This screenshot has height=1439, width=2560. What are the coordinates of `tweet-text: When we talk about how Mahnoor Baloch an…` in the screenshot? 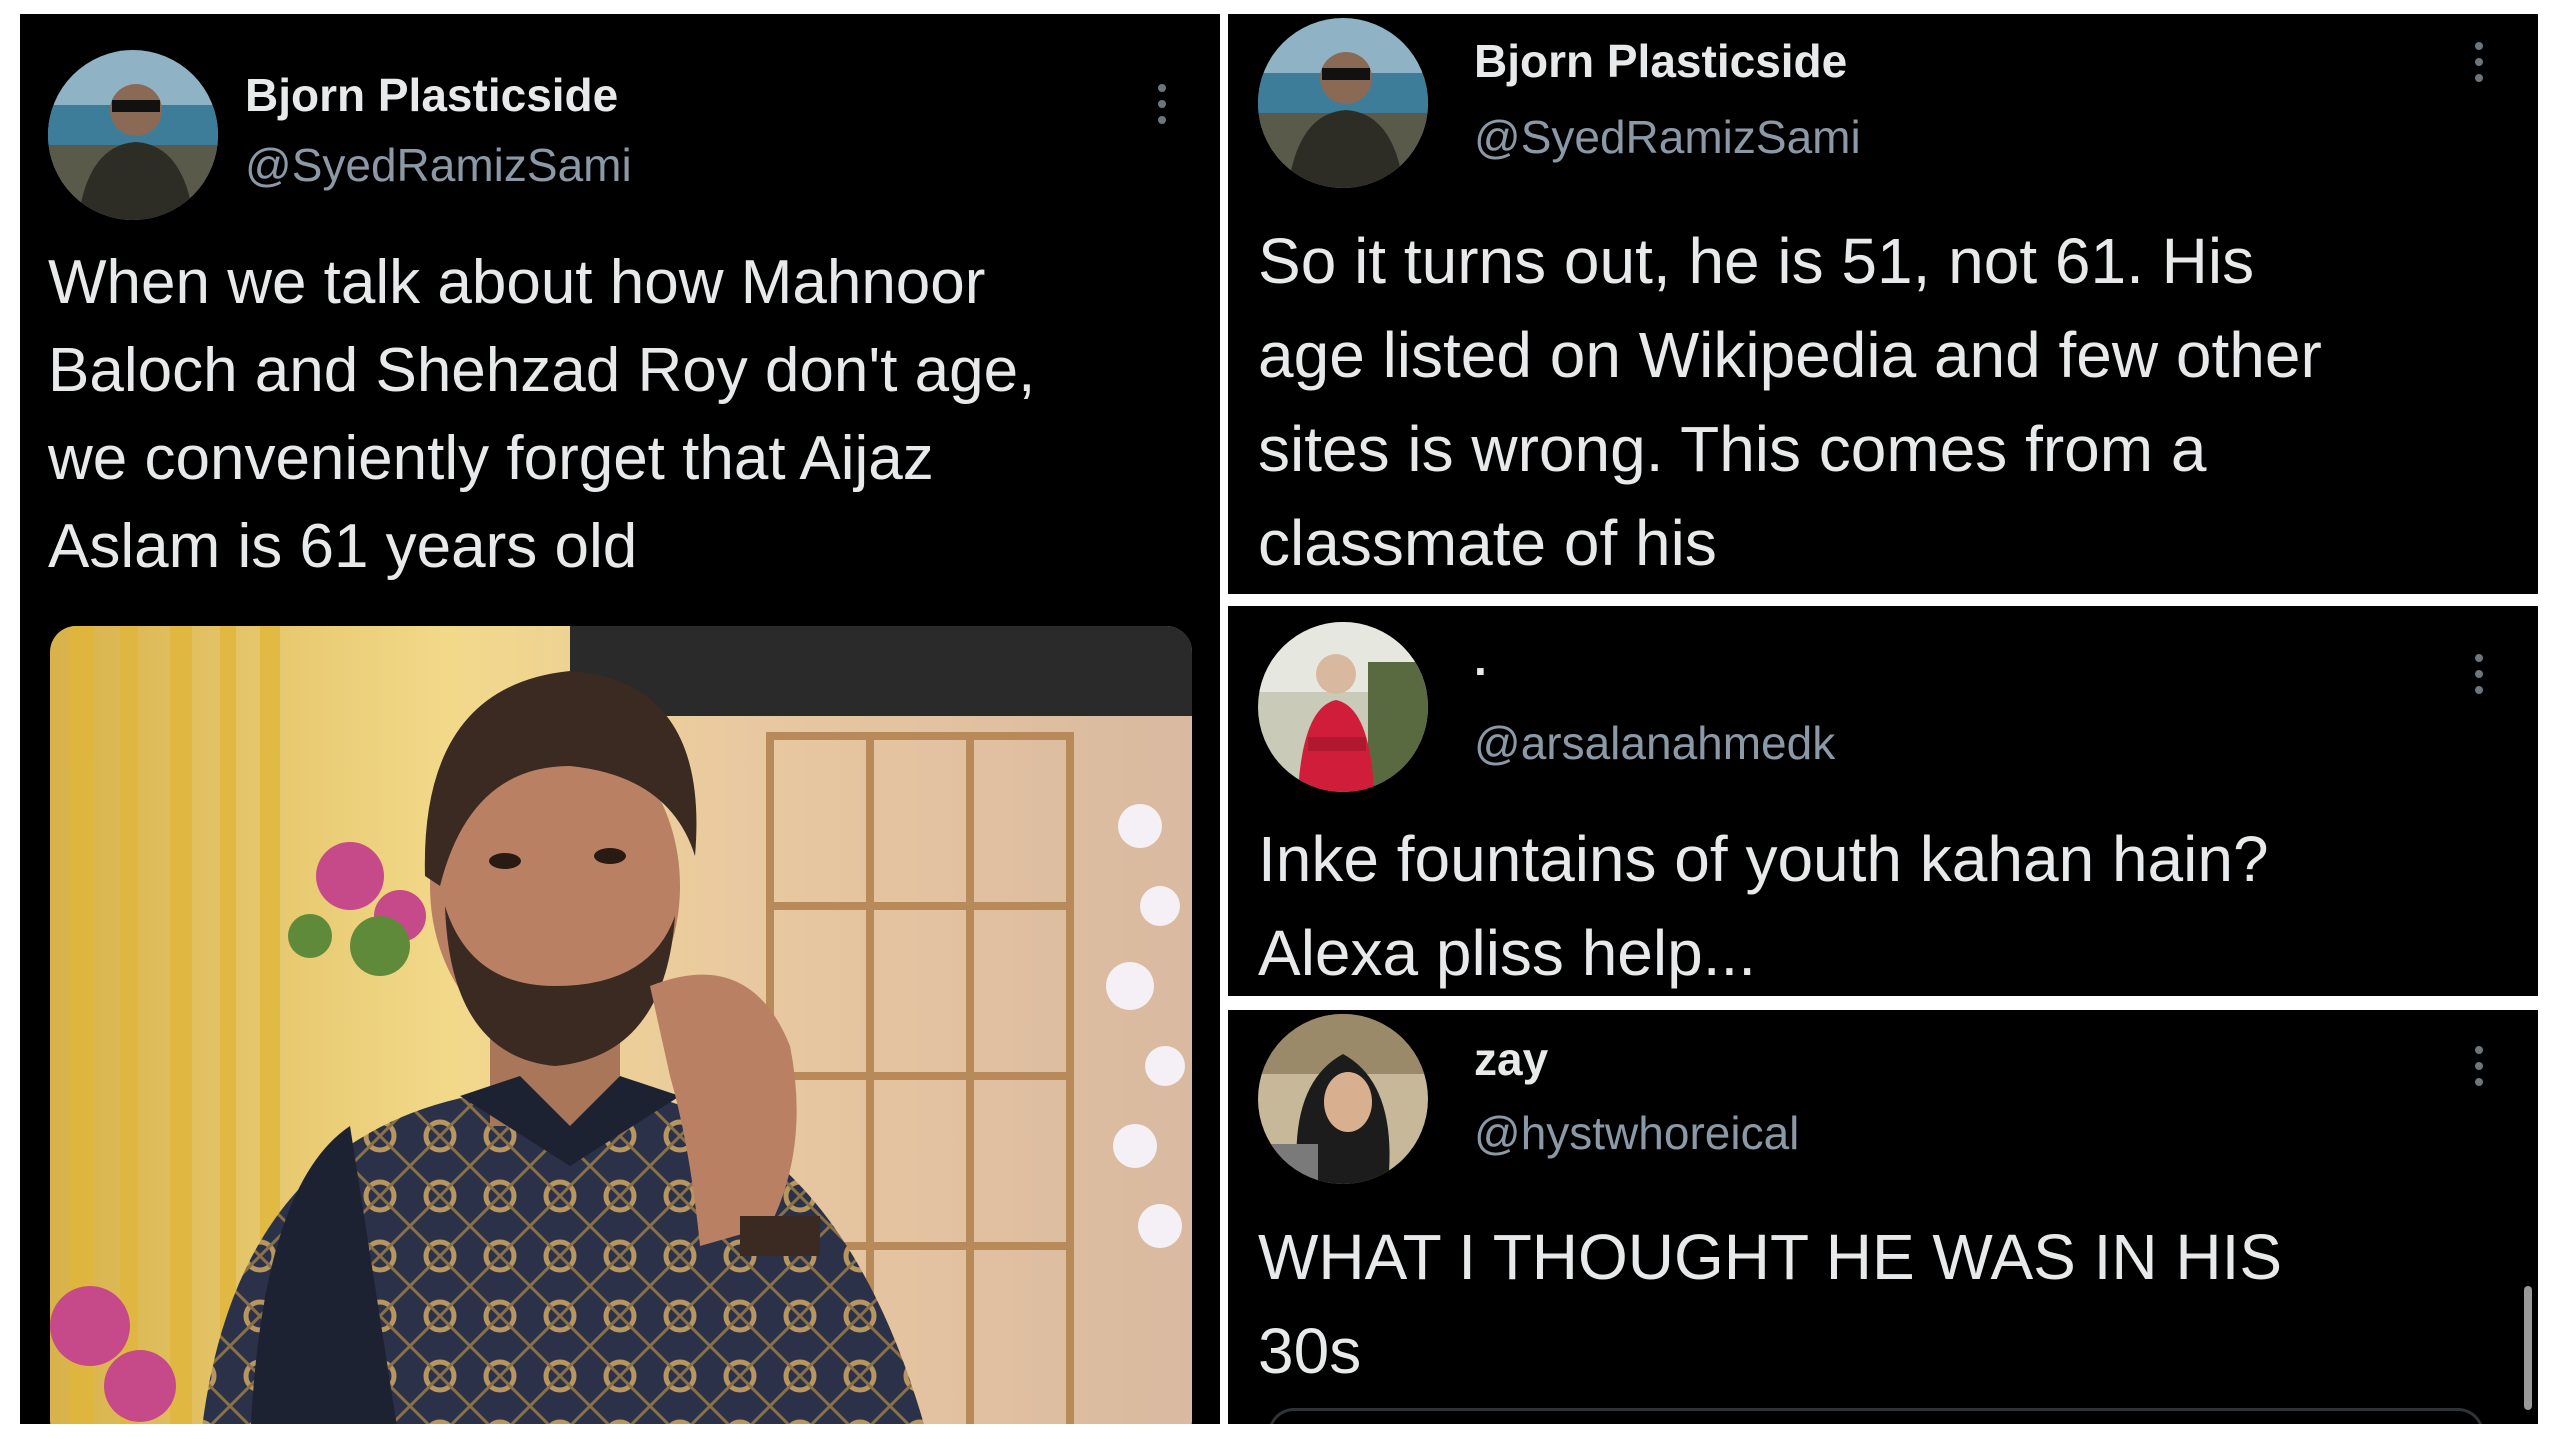 It's located at (542, 414).